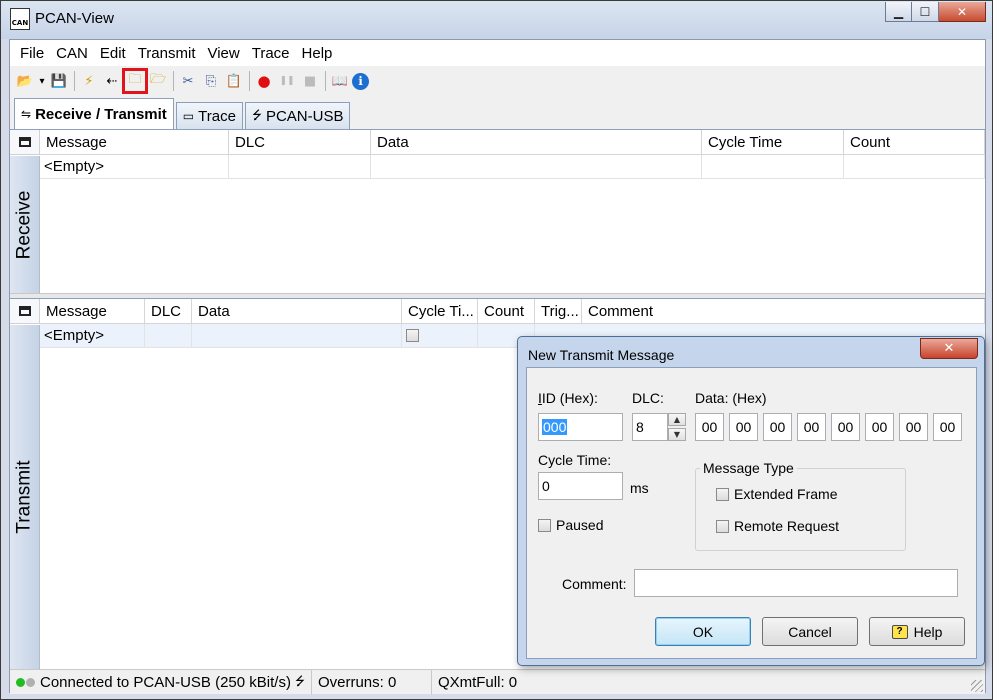 This screenshot has width=993, height=700. I want to click on save-icon: 💾, so click(59, 81).